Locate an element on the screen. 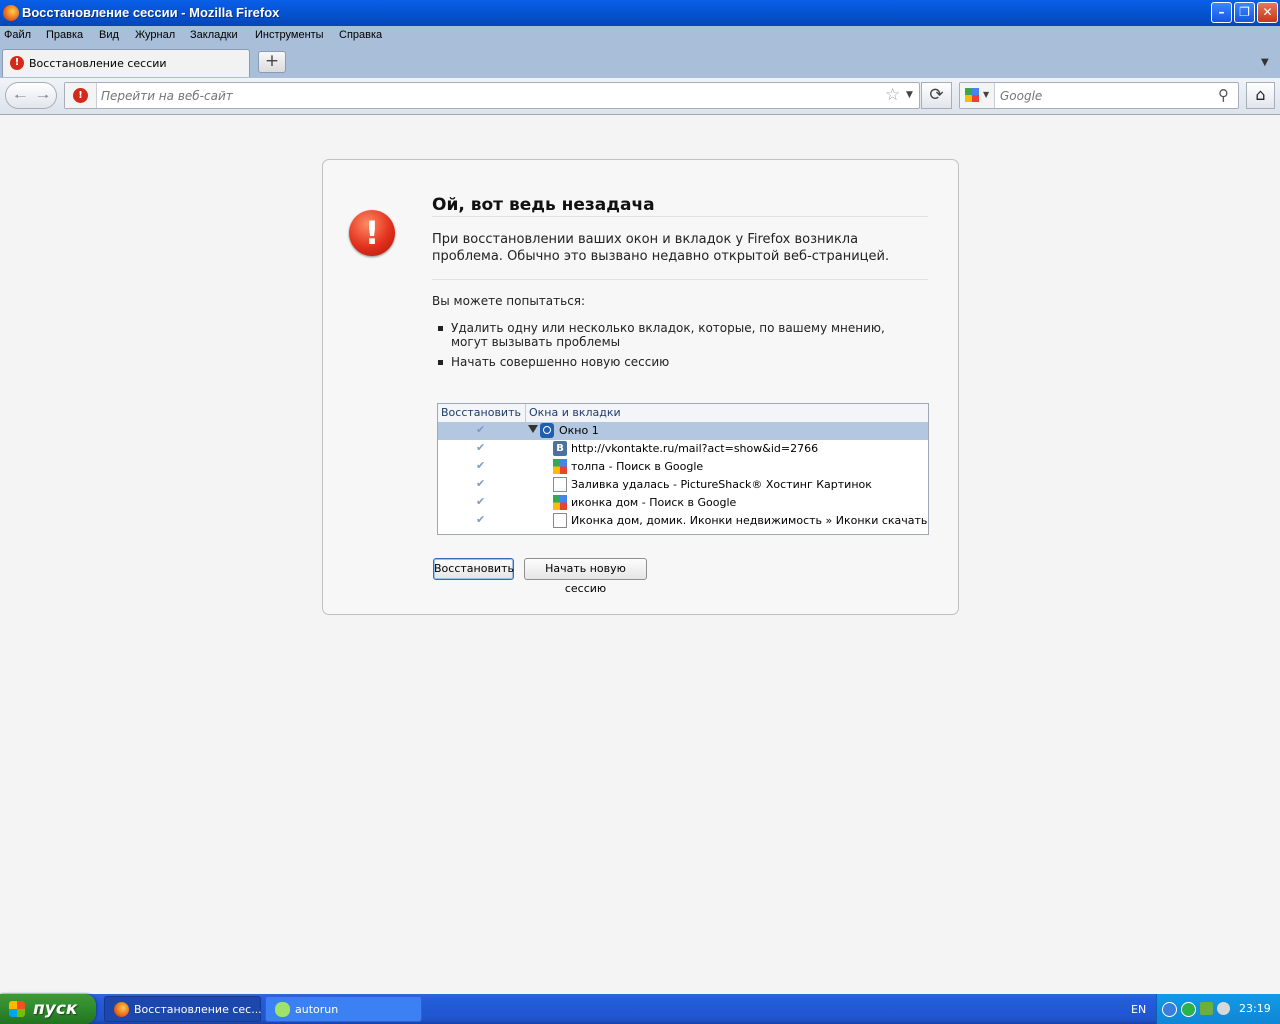  taskbar-item-autorun: autorun is located at coordinates (343, 1009).